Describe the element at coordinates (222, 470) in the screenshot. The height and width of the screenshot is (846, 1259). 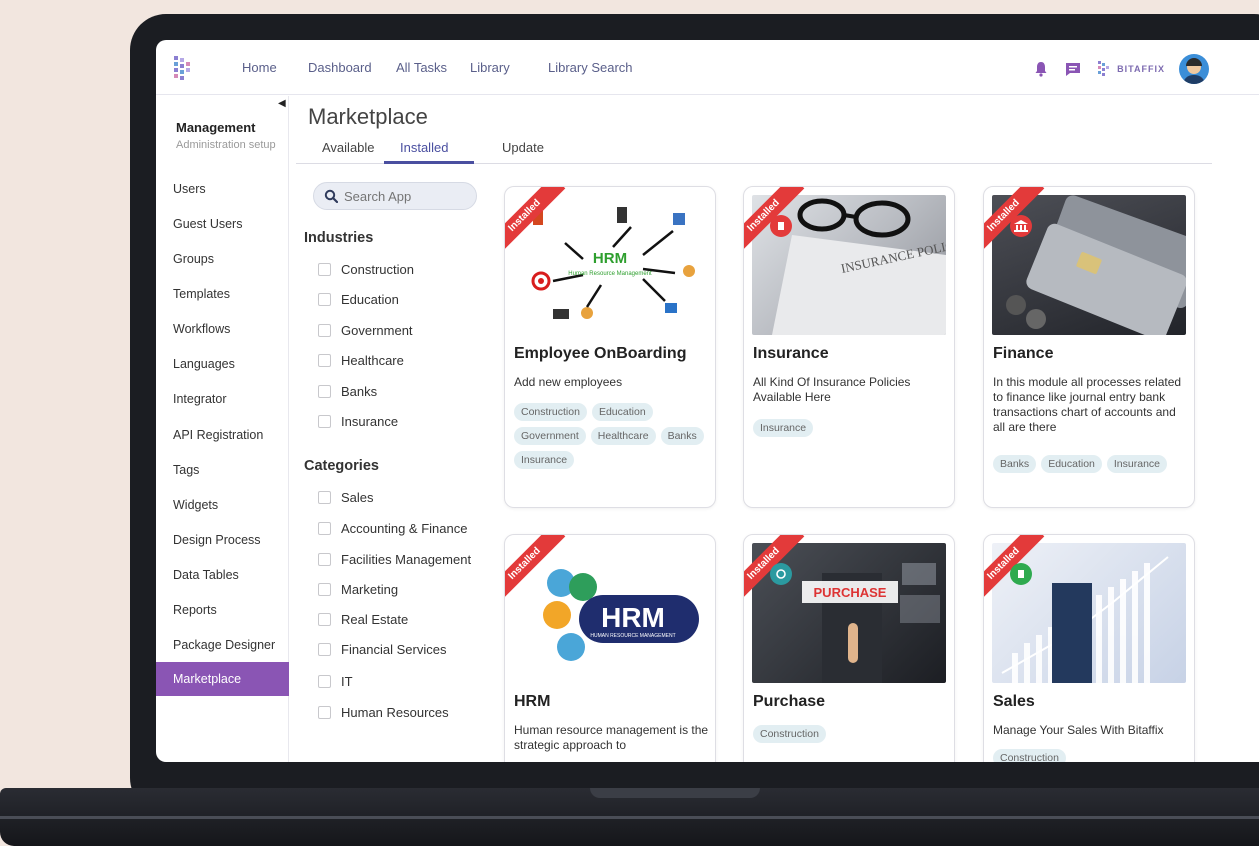
I see `sidebar-item-tags: Tags` at that location.